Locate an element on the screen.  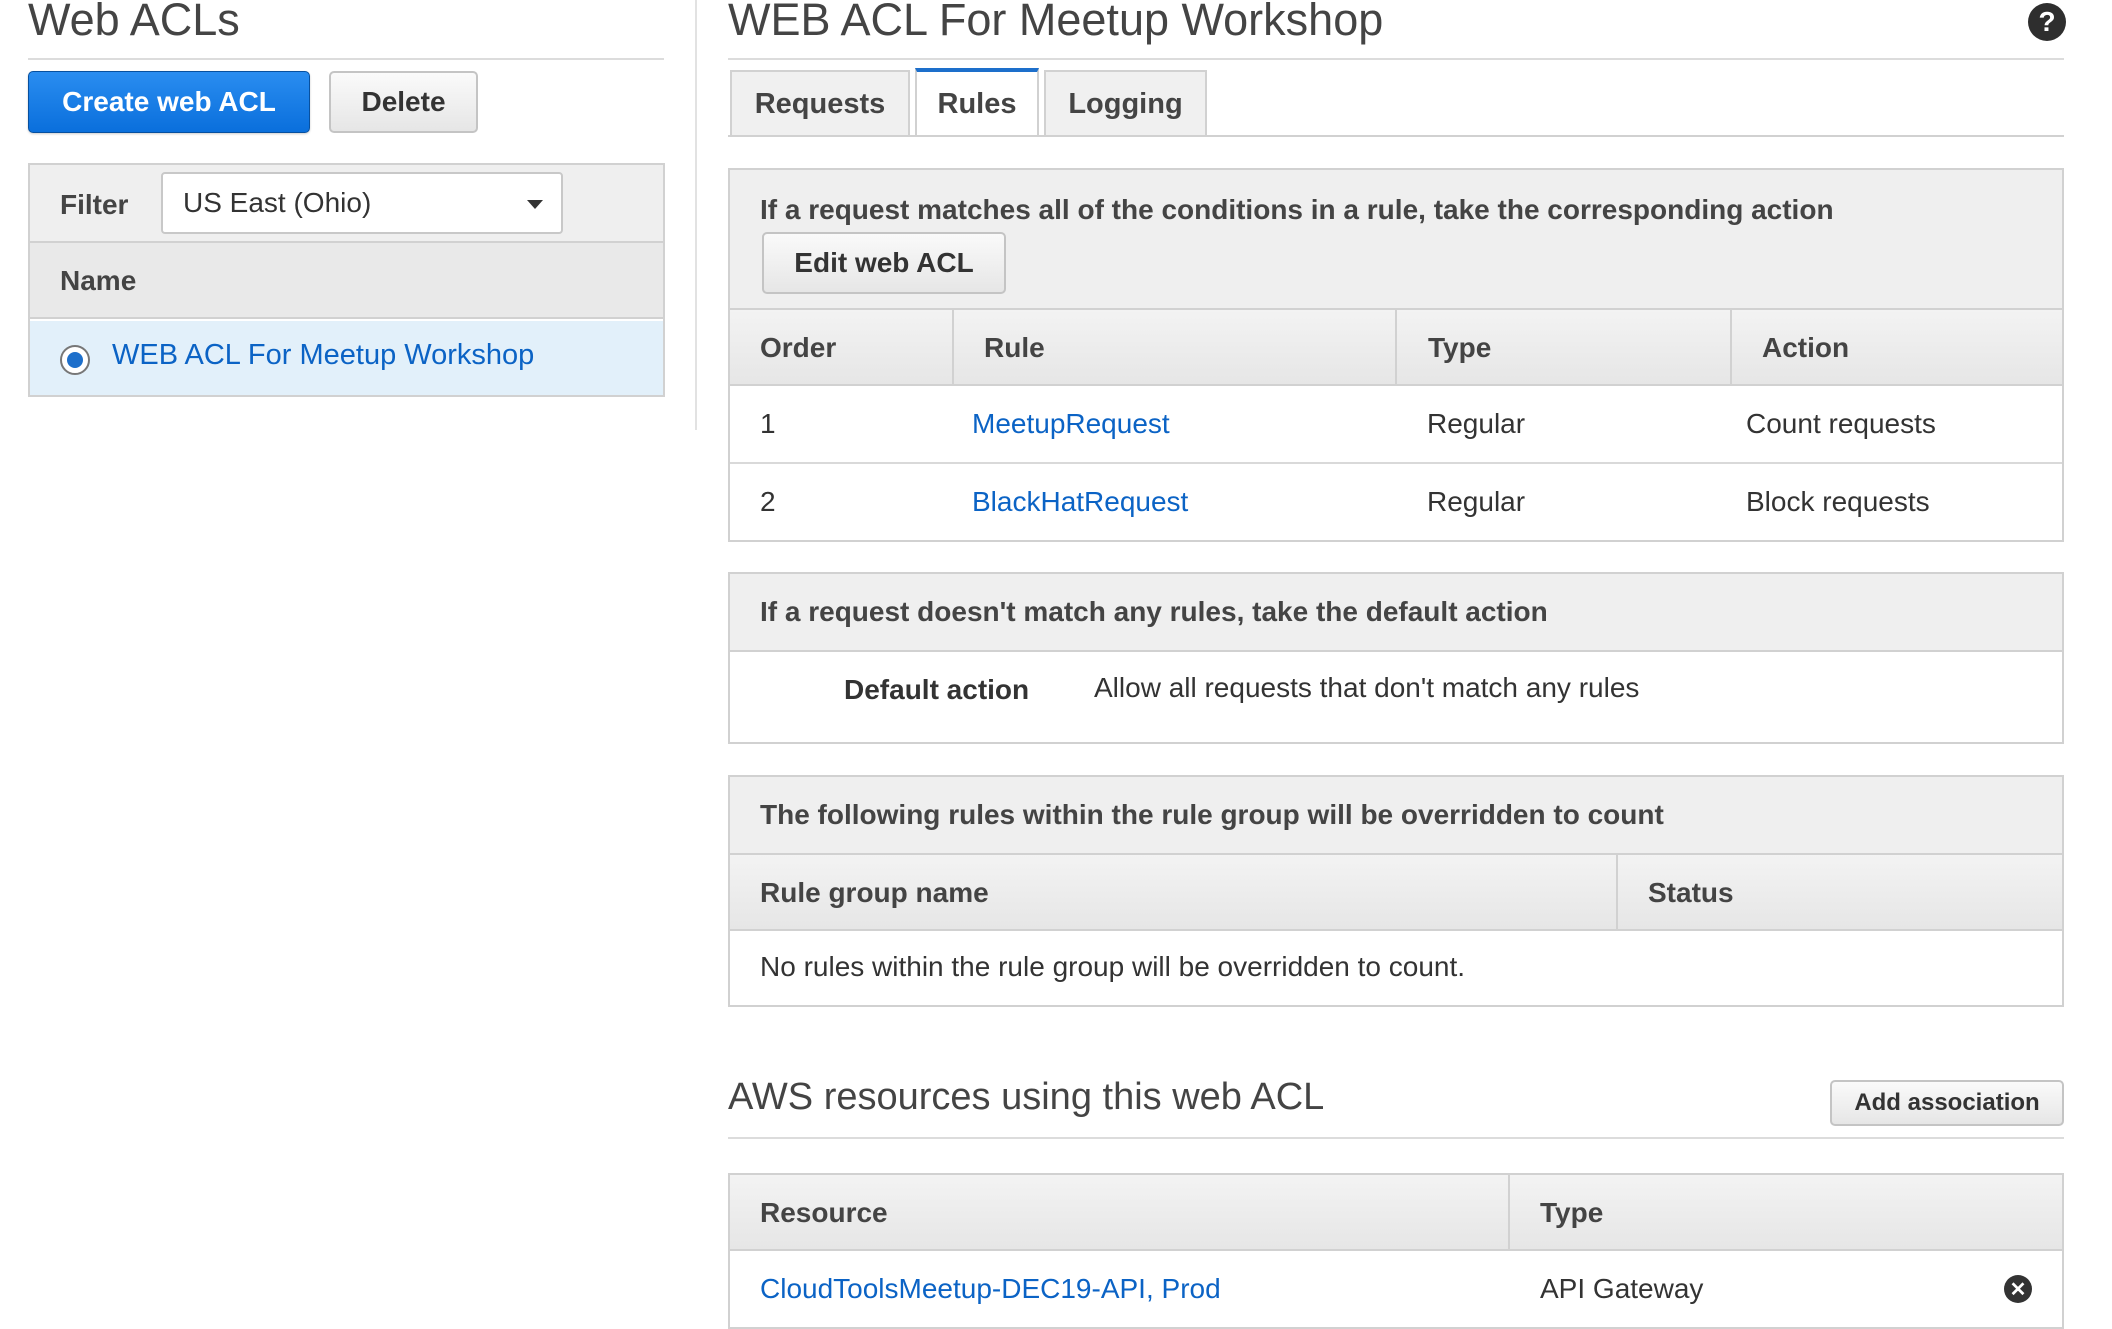
column-header-status: Status is located at coordinates (1691, 892).